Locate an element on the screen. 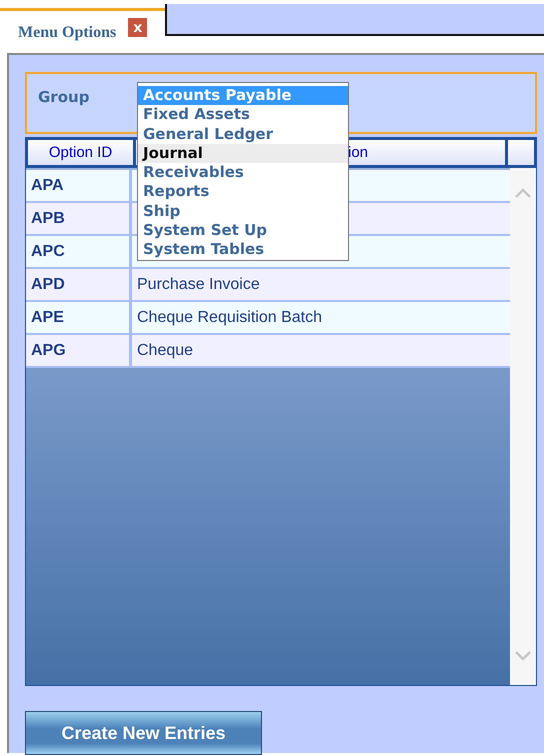 This screenshot has height=755, width=544. create-button: Create New Entries is located at coordinates (143, 733).